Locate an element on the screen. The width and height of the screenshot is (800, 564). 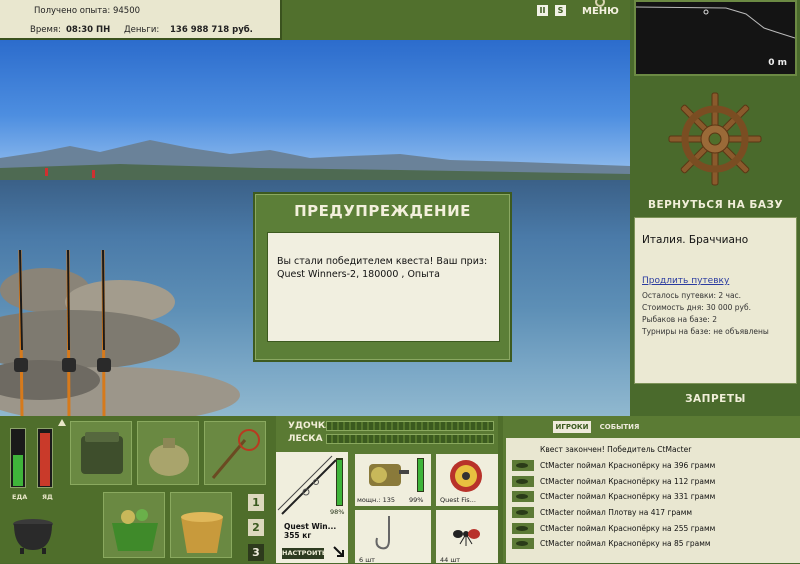
food-basket-slot is located at coordinates (134, 525).